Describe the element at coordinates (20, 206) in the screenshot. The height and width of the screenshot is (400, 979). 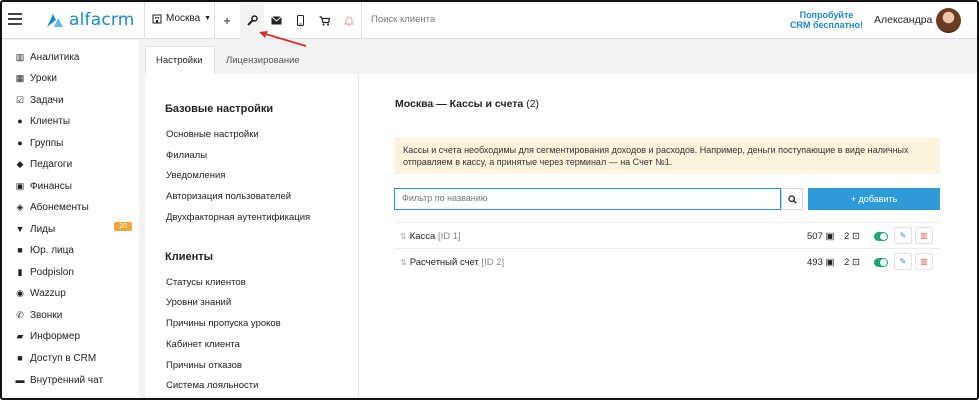
I see `ticket-icon: ◈` at that location.